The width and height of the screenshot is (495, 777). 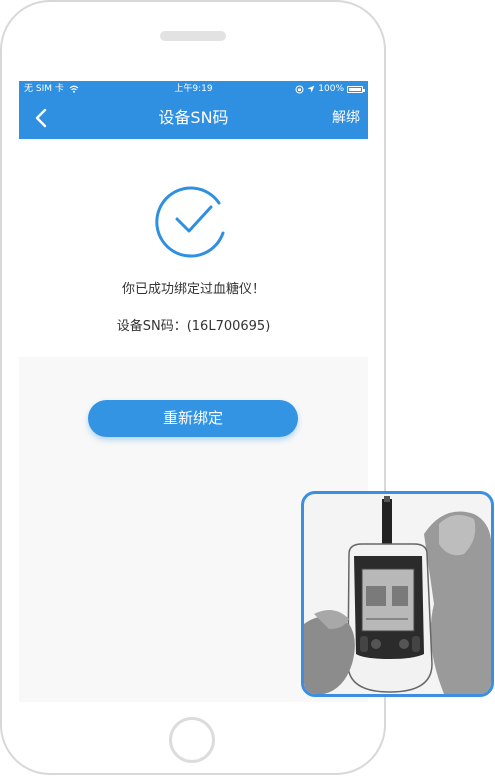 I want to click on nav-bar: 设备SN码 解绑, so click(x=193, y=118).